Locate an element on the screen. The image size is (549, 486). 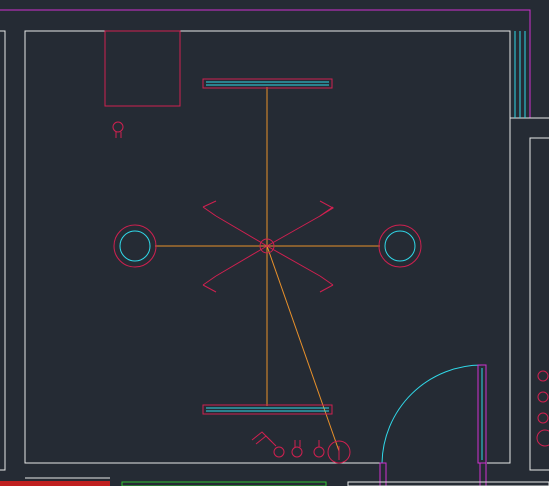
bottom-strip-red is located at coordinates (55, 483).